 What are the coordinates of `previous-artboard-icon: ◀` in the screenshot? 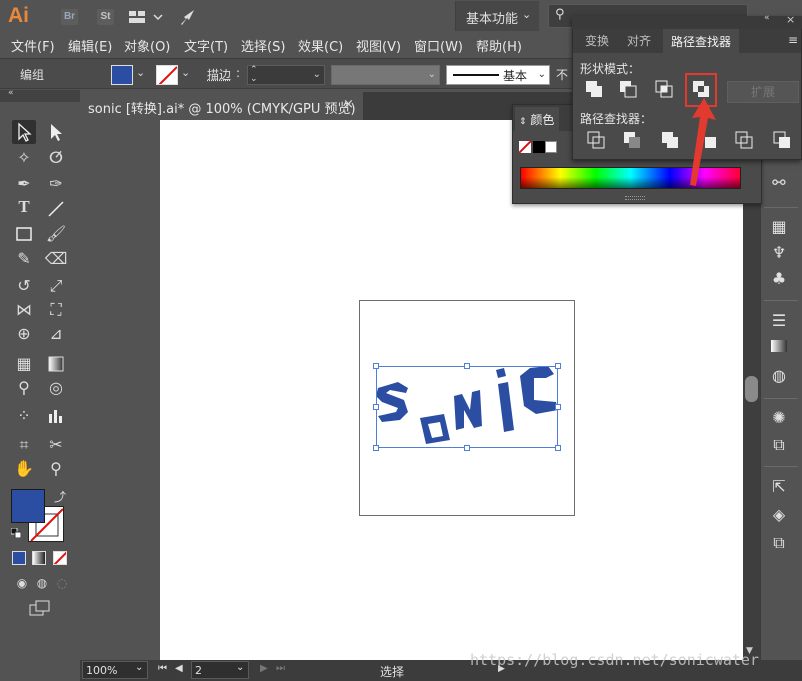 It's located at (179, 668).